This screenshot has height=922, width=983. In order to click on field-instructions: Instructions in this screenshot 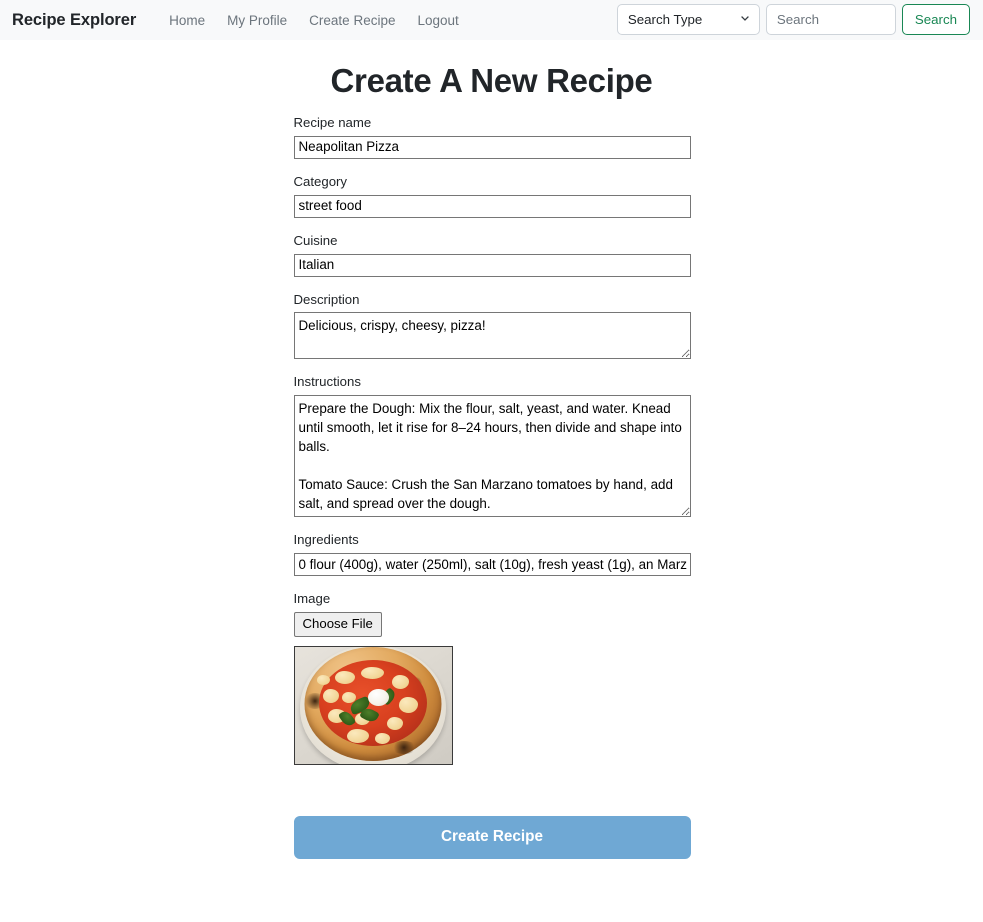, I will do `click(492, 446)`.